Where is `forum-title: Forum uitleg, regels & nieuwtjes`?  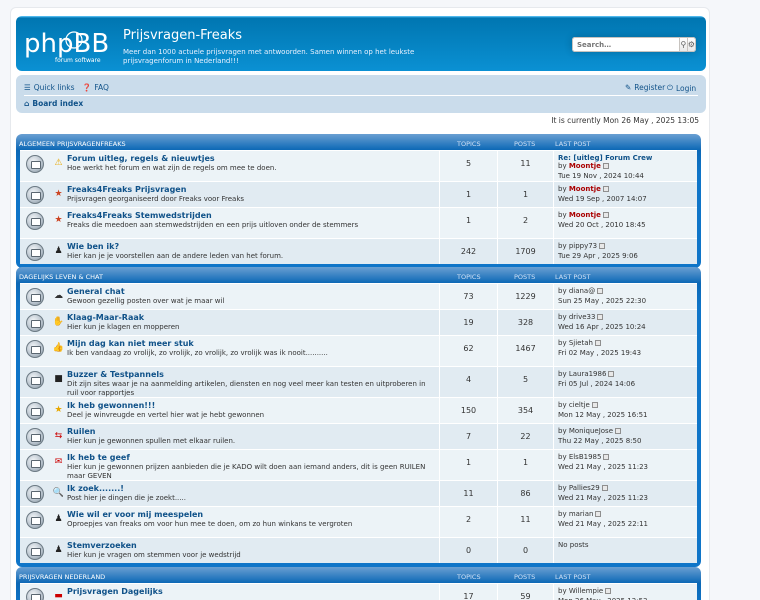
forum-title: Forum uitleg, regels & nieuwtjes is located at coordinates (141, 158).